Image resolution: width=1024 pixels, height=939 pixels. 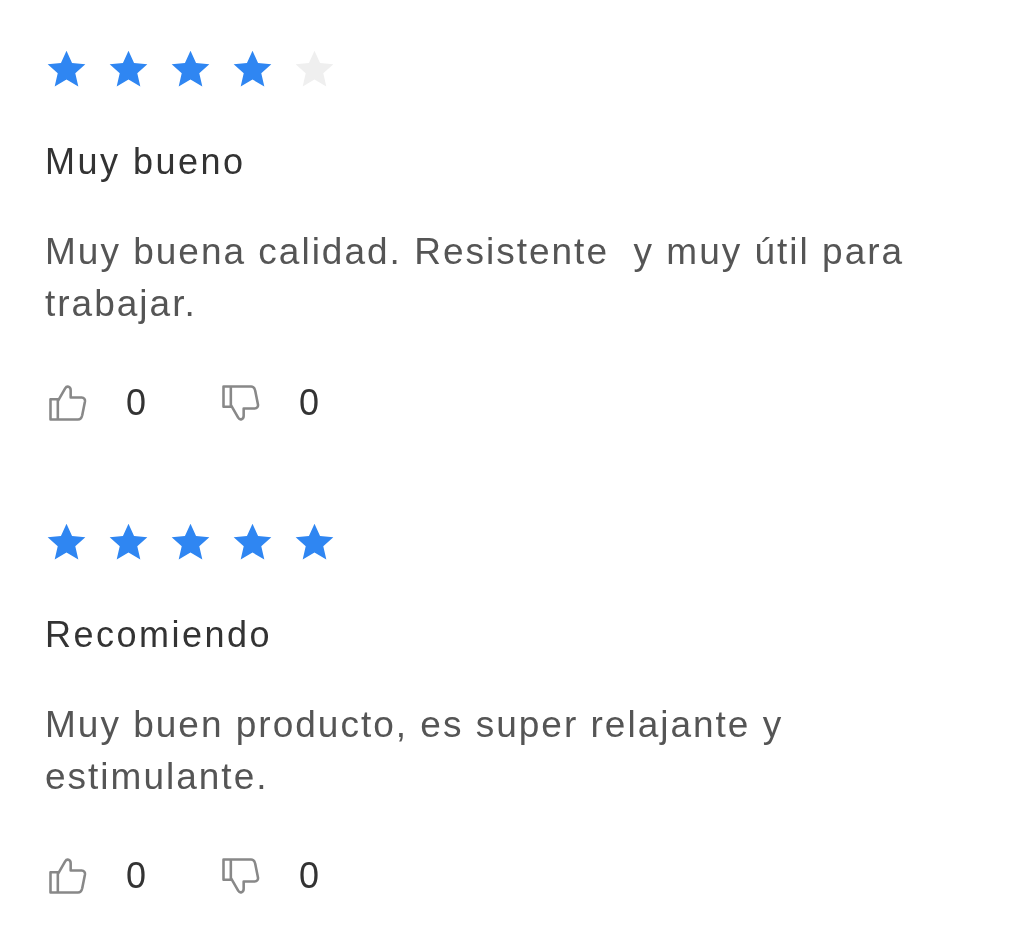 What do you see at coordinates (145, 162) in the screenshot?
I see `review-title: Muy bueno` at bounding box center [145, 162].